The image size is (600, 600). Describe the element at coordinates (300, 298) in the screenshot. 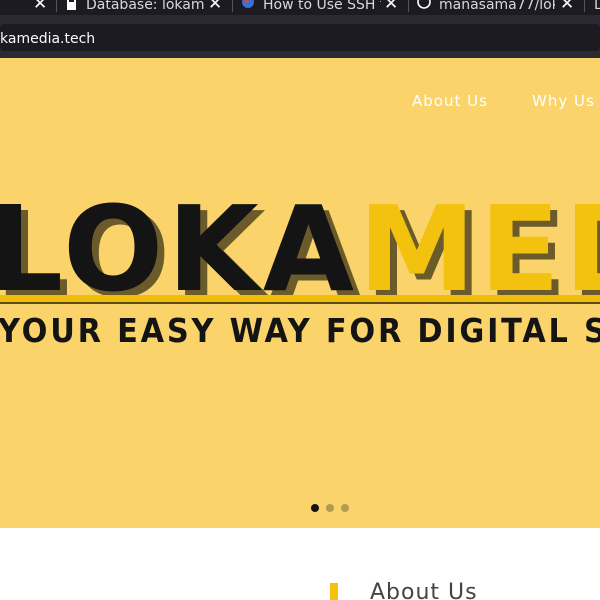

I see `logo-underline` at that location.